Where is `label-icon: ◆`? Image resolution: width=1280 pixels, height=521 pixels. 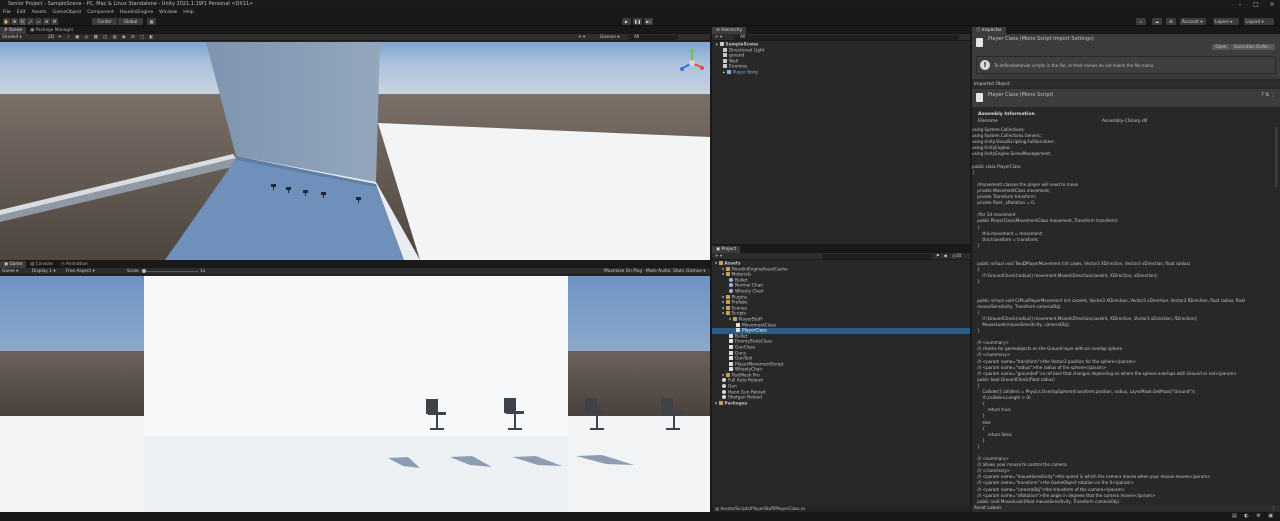
label-icon: ◆ is located at coordinates (945, 256).